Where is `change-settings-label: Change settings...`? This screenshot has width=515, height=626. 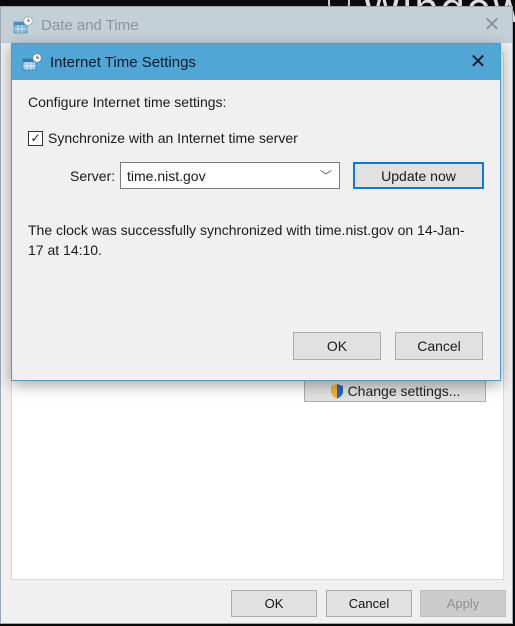 change-settings-label: Change settings... is located at coordinates (404, 391).